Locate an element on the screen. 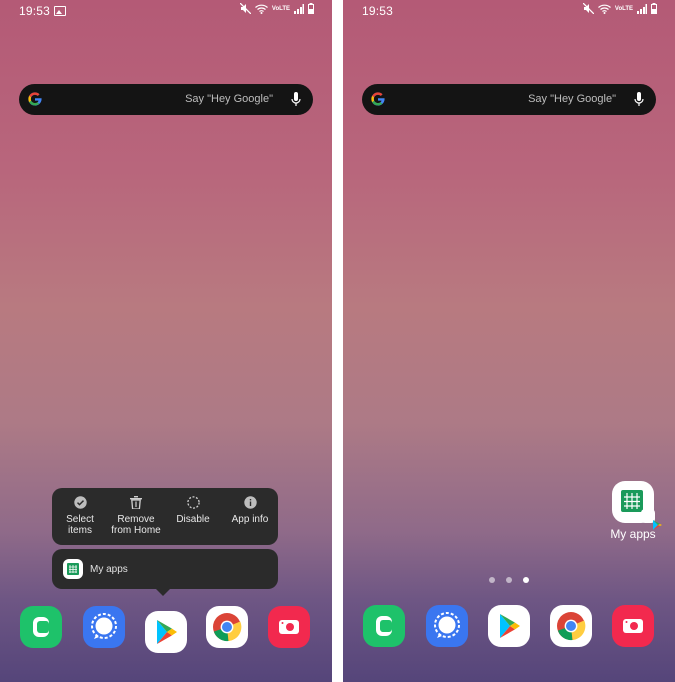 This screenshot has height=682, width=675. home-page-indicator is located at coordinates (492, 580).